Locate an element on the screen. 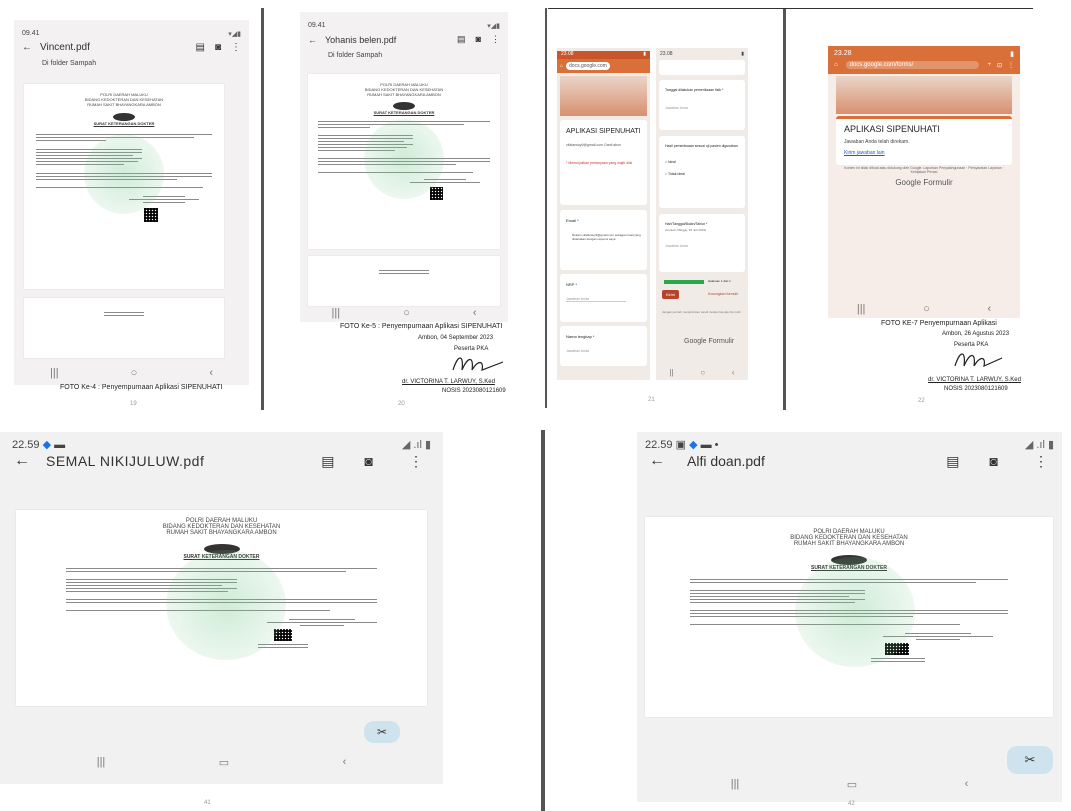 The height and width of the screenshot is (811, 1071). nav-bar: ||| ○ ‹ is located at coordinates (131, 373).